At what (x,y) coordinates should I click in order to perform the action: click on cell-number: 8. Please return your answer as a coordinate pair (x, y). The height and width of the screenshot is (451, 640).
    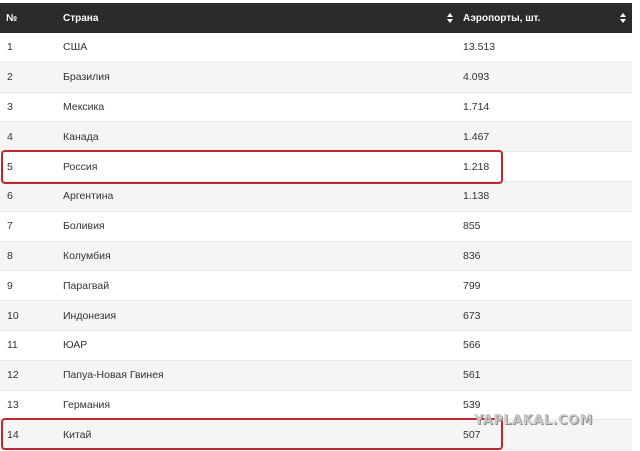
    Looking at the image, I should click on (10, 255).